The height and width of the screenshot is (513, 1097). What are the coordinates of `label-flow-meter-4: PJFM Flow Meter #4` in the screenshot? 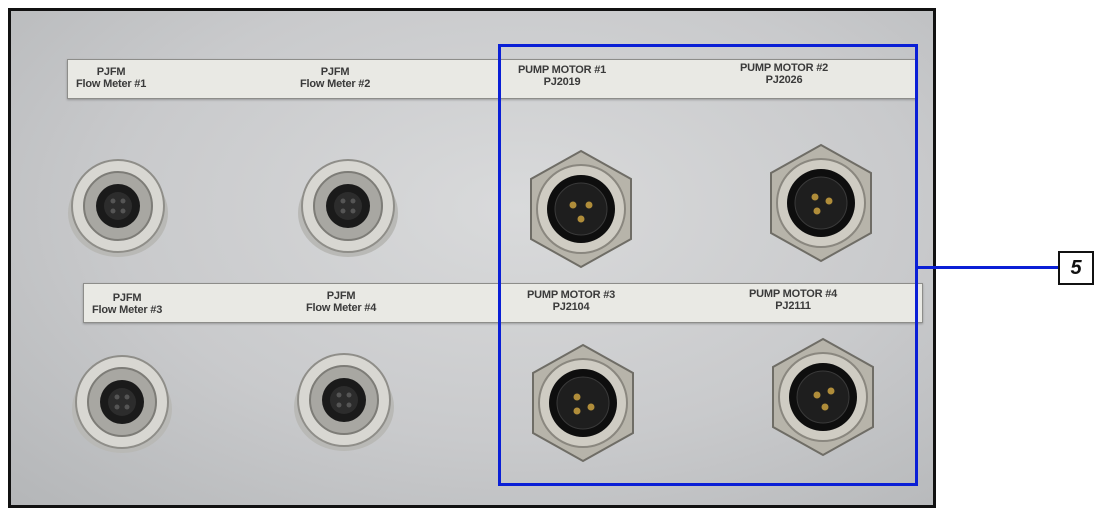 It's located at (341, 302).